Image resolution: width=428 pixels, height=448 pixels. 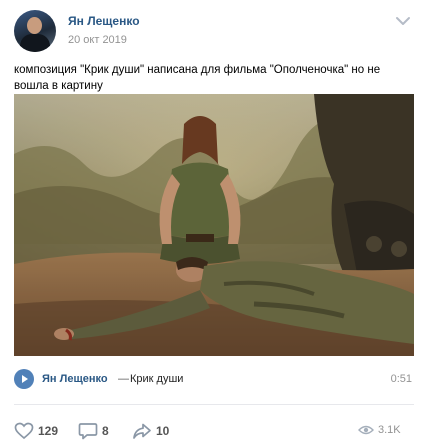 I want to click on comments-count: 8, so click(x=105, y=431).